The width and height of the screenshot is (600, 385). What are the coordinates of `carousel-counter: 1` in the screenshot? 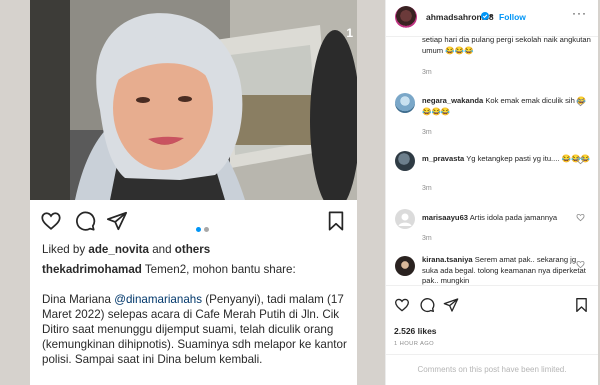 It's located at (349, 33).